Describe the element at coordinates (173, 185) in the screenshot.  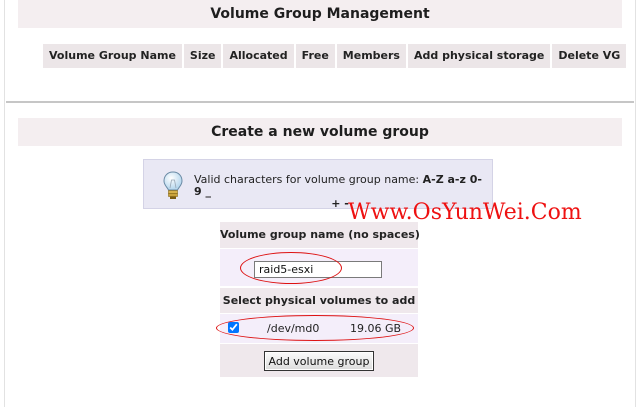
I see `lightbulb-icon` at that location.